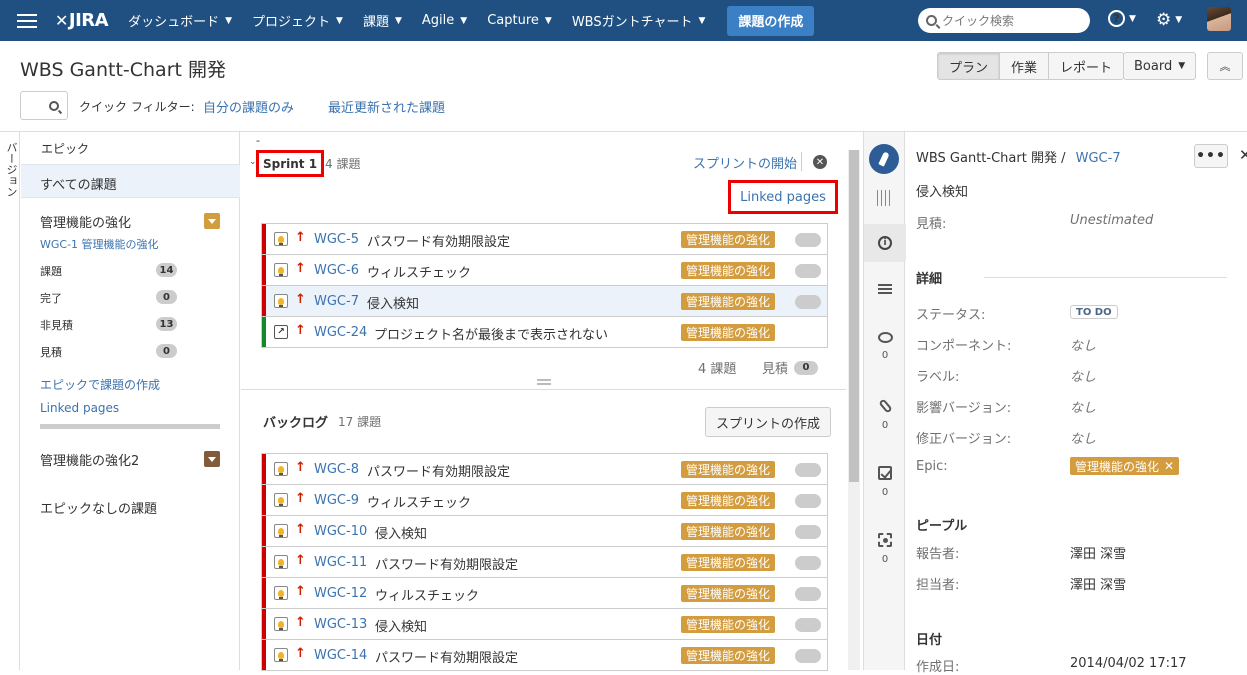 This screenshot has height=675, width=1247. Describe the element at coordinates (885, 346) in the screenshot. I see `comments-tab: 0` at that location.